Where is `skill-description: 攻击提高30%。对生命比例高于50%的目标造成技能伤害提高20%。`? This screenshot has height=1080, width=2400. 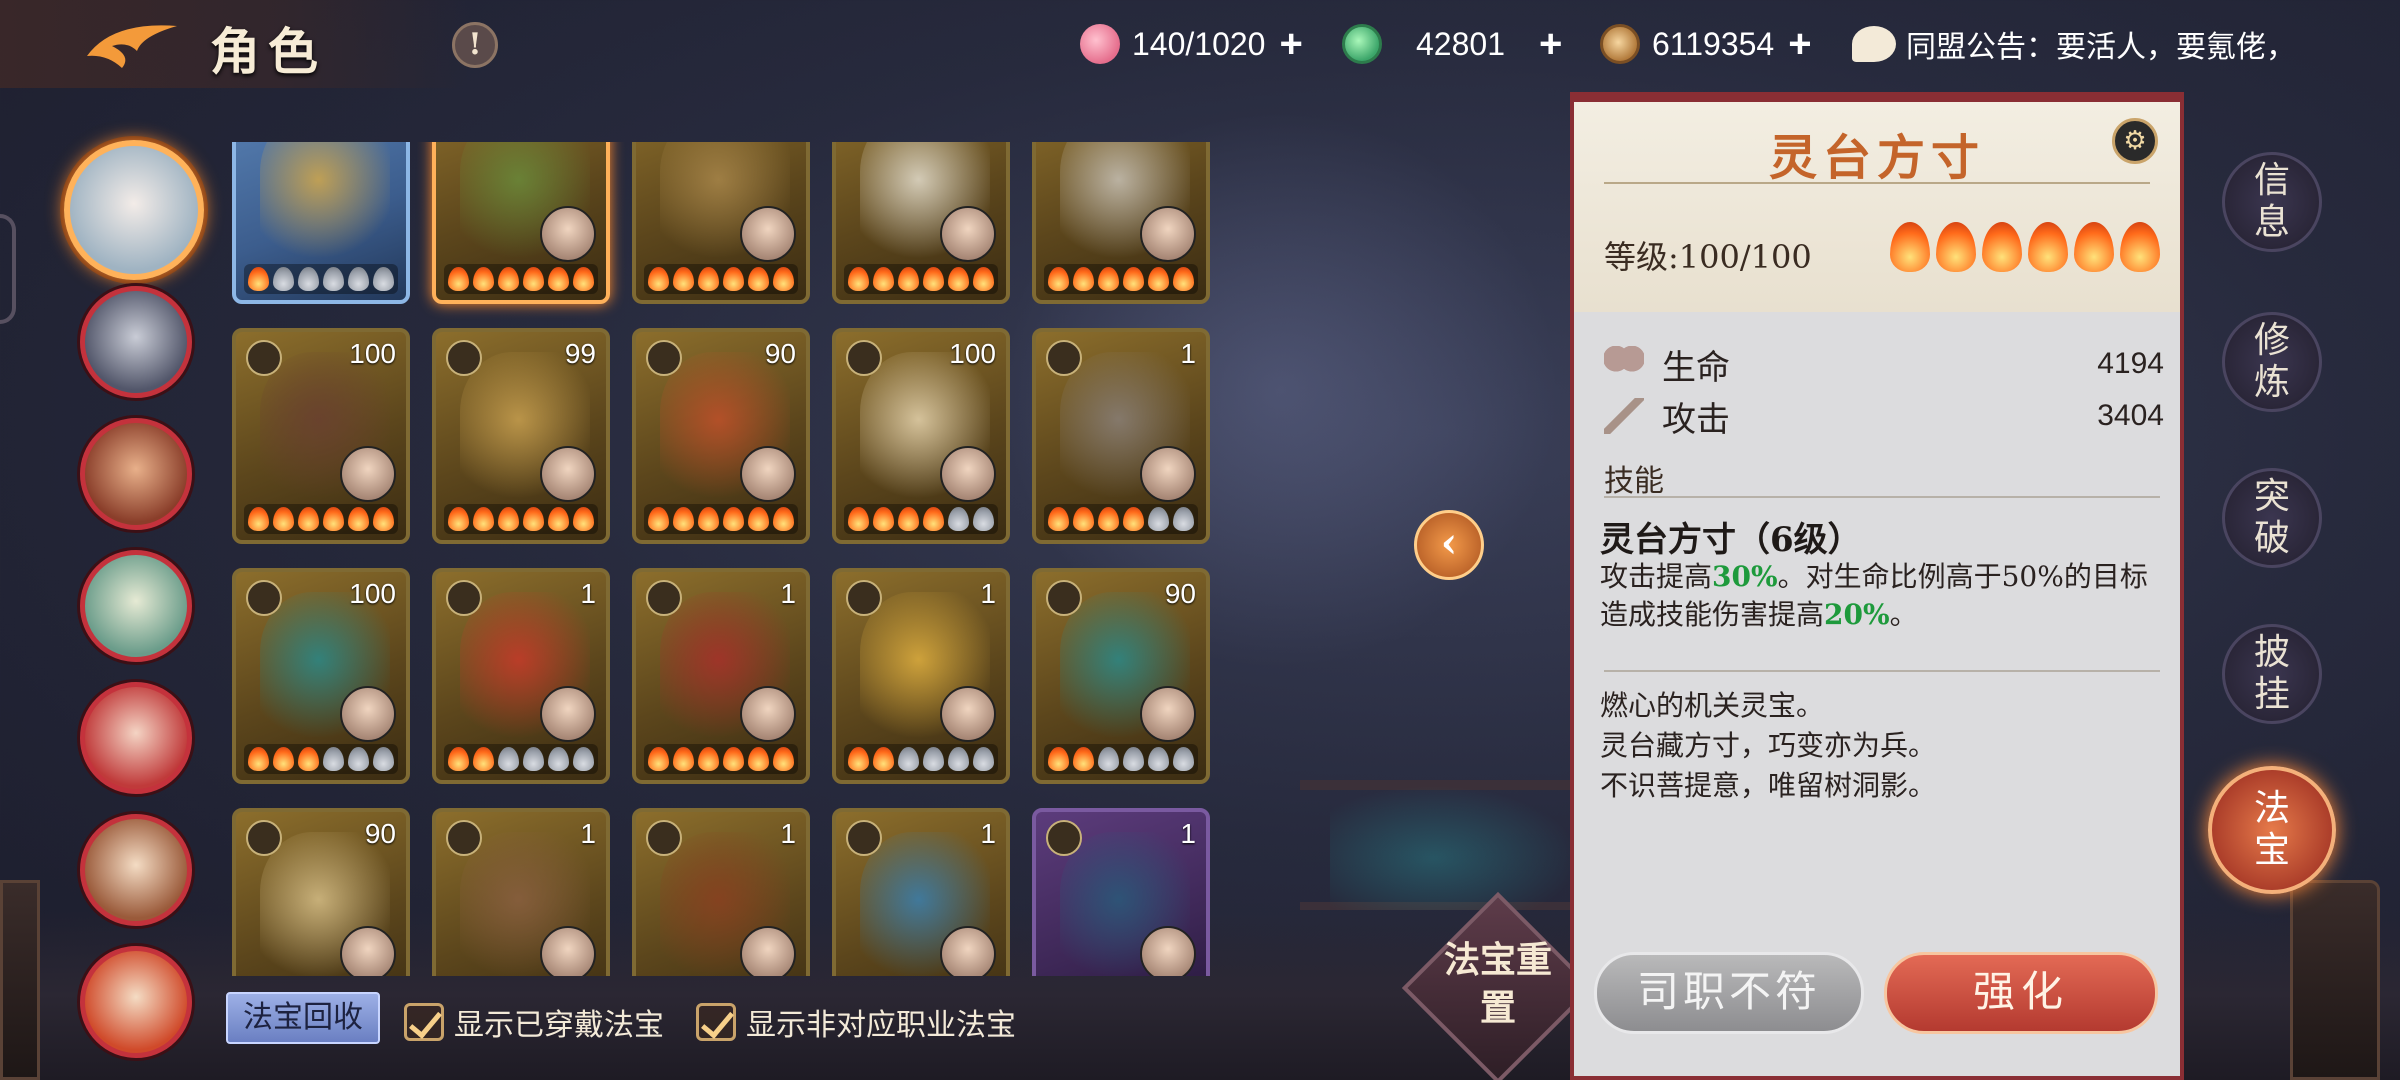
skill-description: 攻击提高30%。对生命比例高于50%的目标造成技能伤害提高20%。 is located at coordinates (1883, 596).